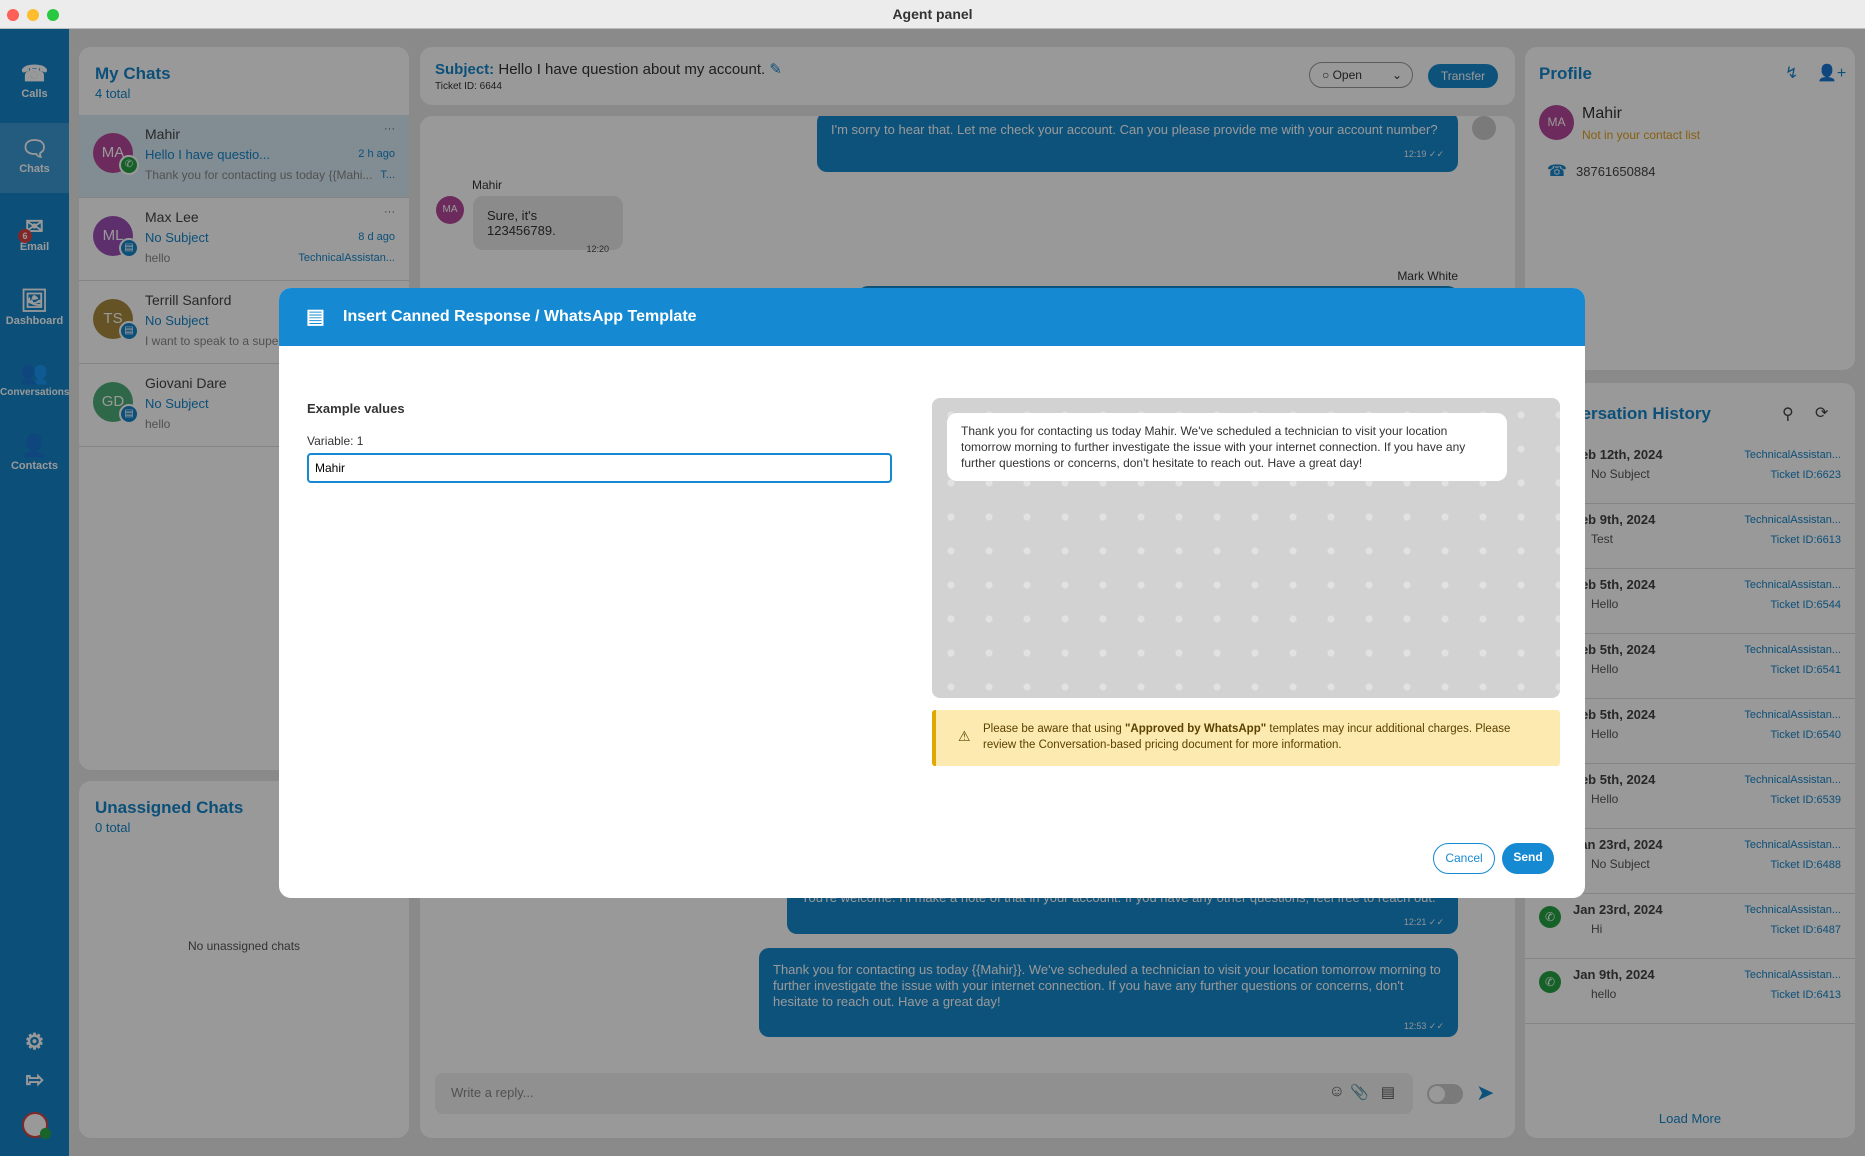  I want to click on window-titlebar: Agent panel, so click(932, 14).